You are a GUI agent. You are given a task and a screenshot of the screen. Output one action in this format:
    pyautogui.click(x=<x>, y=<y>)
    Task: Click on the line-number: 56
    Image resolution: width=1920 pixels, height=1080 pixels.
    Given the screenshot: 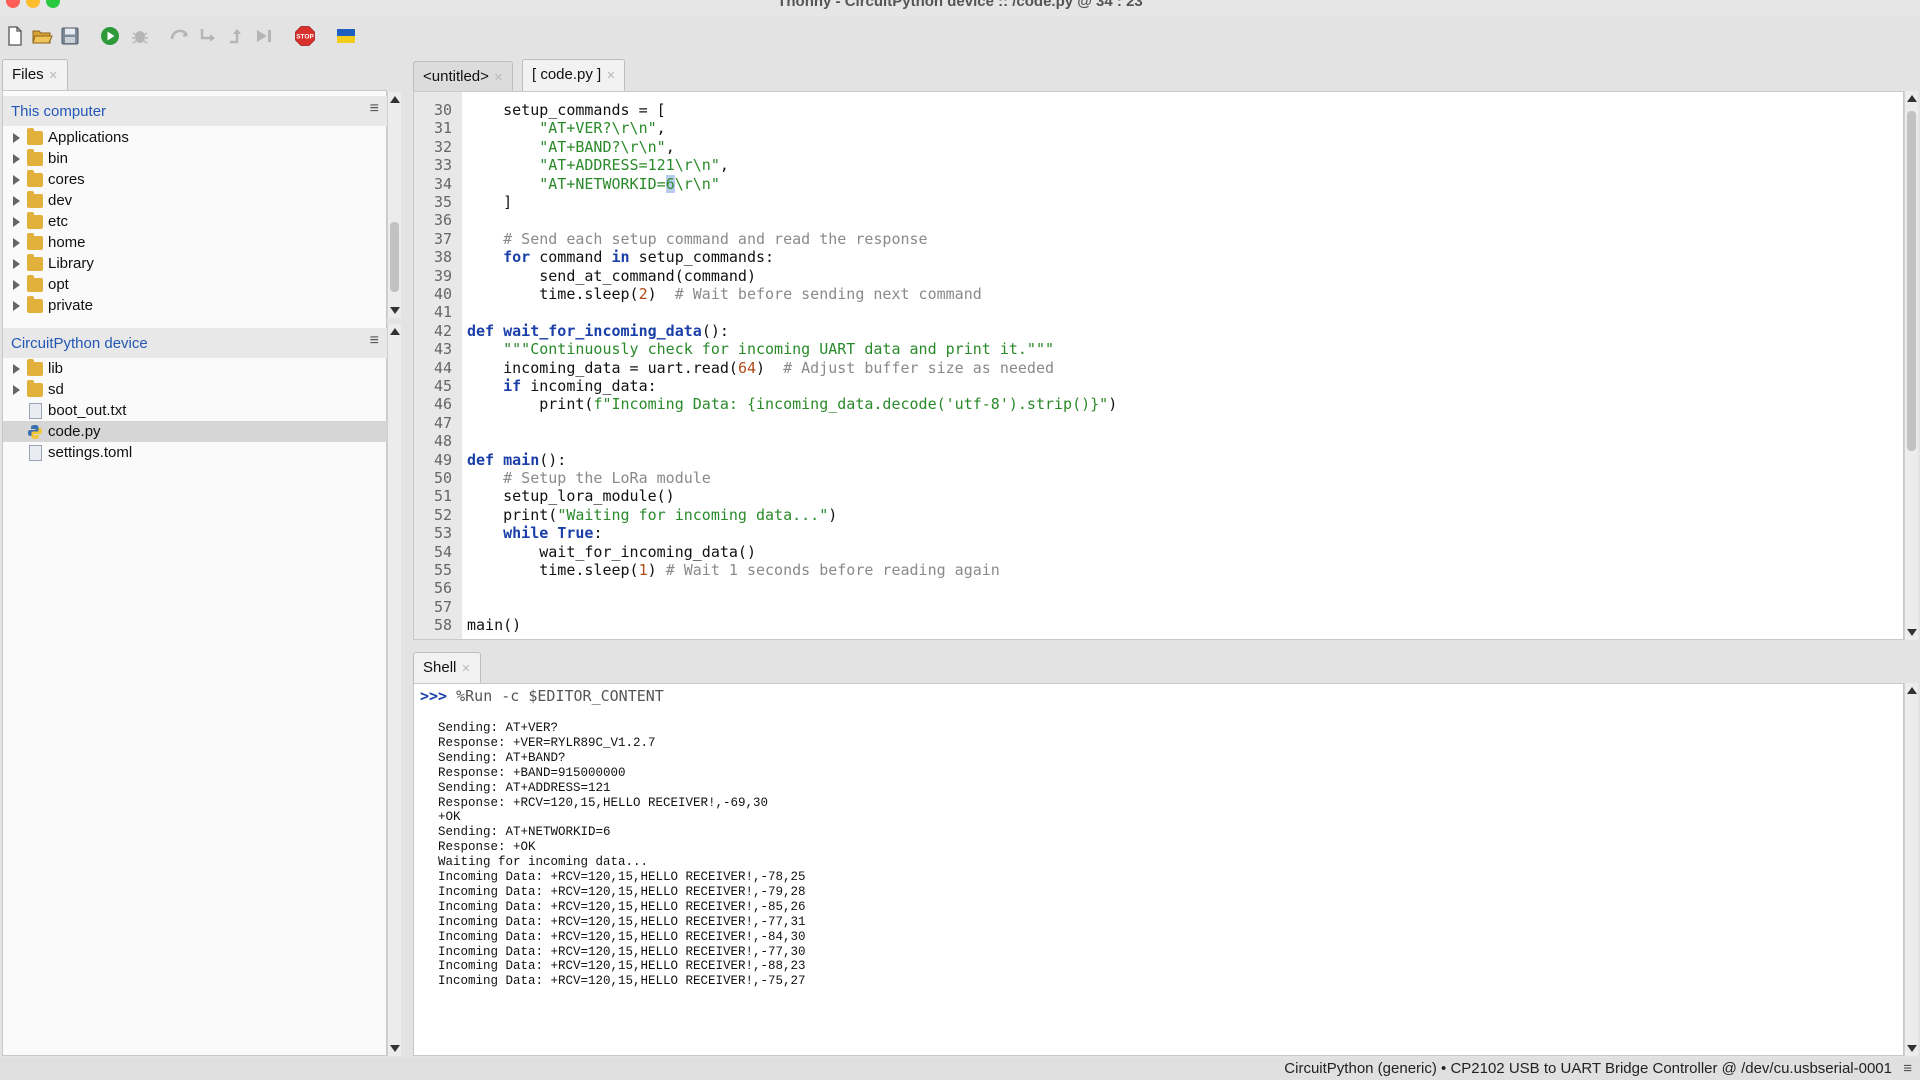 What is the action you would take?
    pyautogui.click(x=442, y=588)
    